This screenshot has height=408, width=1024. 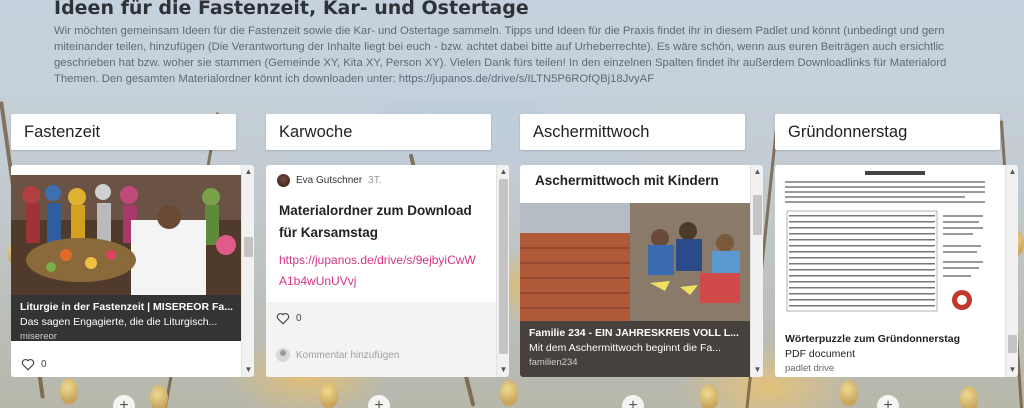 What do you see at coordinates (873, 339) in the screenshot?
I see `document-title: Wörterpuzzle zum Gründonnerstag` at bounding box center [873, 339].